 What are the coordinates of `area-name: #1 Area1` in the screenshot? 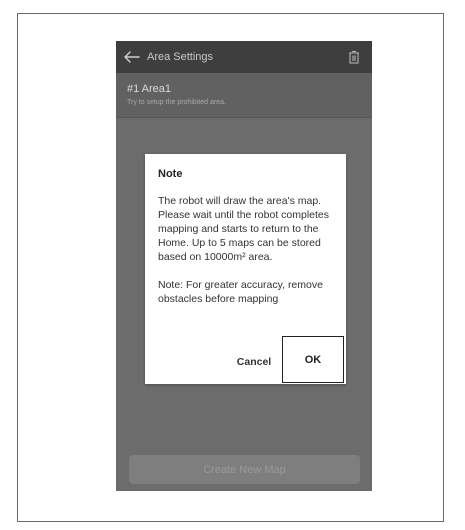 It's located at (149, 89).